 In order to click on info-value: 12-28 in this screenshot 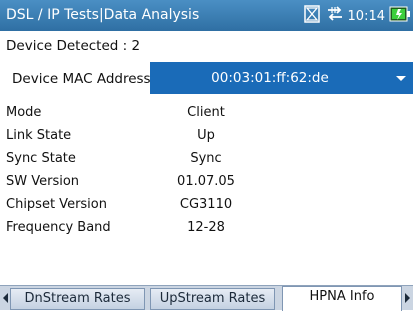, I will do `click(206, 227)`.